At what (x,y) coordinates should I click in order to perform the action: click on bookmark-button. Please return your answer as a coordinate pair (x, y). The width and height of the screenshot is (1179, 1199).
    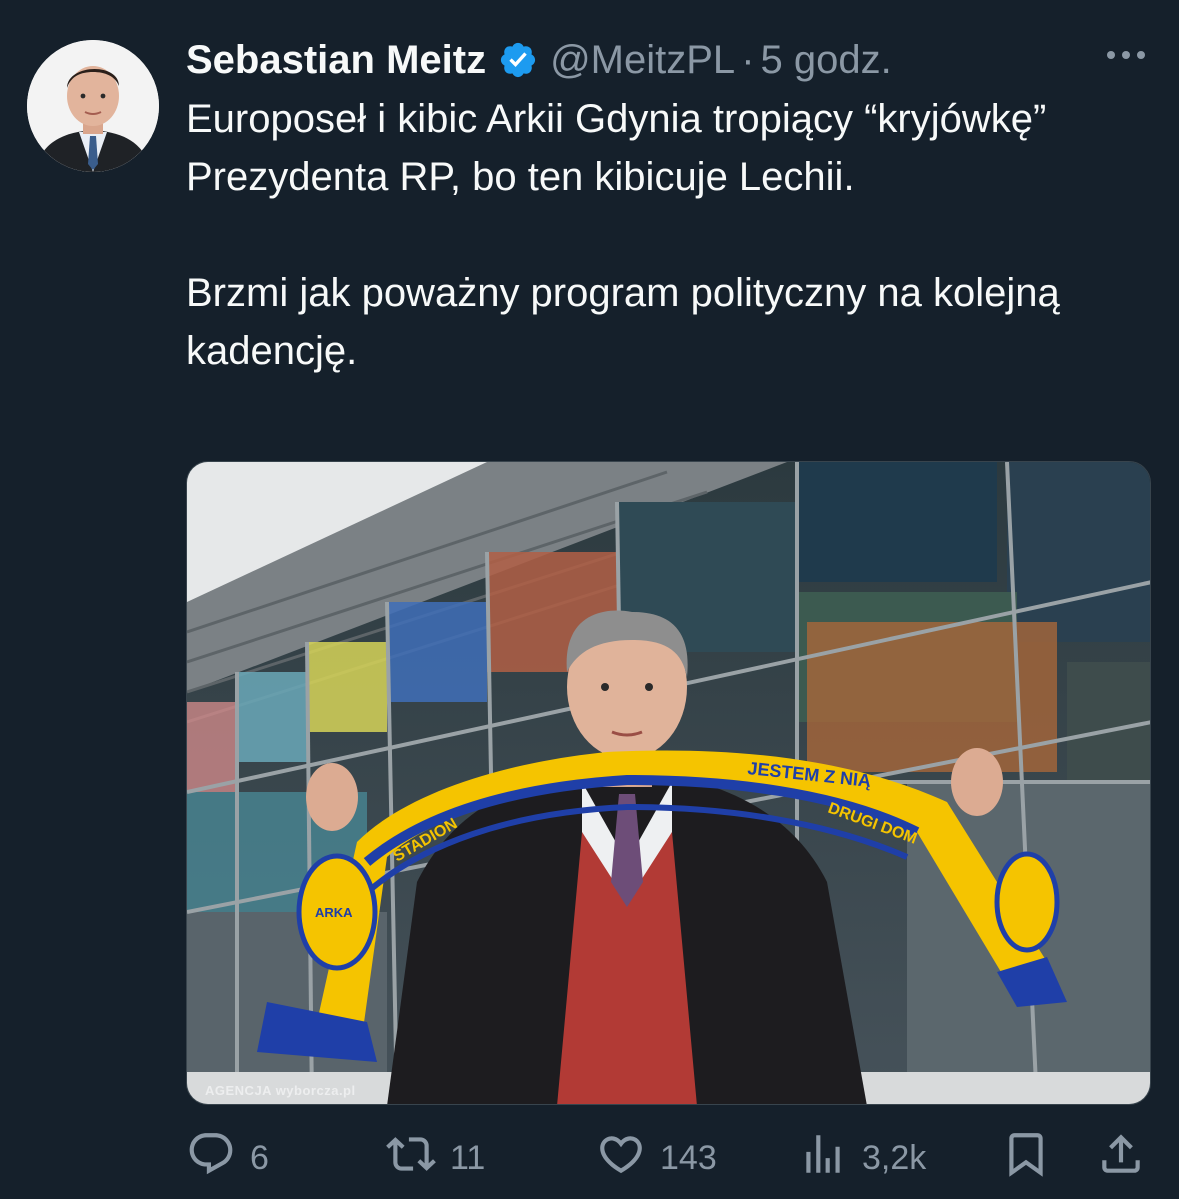
    Looking at the image, I should click on (1026, 1158).